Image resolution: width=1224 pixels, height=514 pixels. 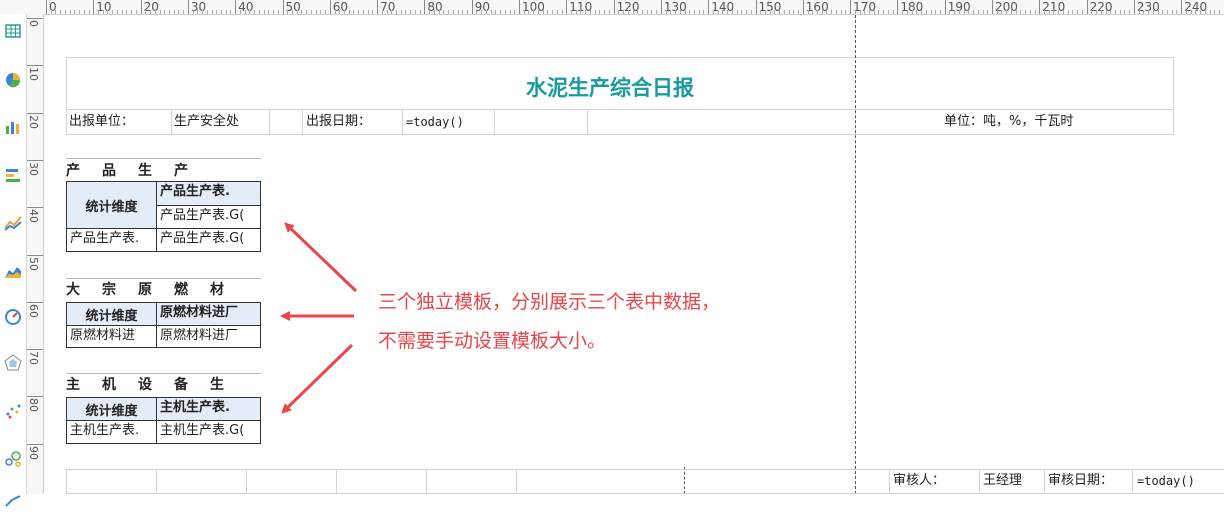 What do you see at coordinates (13, 31) in the screenshot?
I see `table-icon` at bounding box center [13, 31].